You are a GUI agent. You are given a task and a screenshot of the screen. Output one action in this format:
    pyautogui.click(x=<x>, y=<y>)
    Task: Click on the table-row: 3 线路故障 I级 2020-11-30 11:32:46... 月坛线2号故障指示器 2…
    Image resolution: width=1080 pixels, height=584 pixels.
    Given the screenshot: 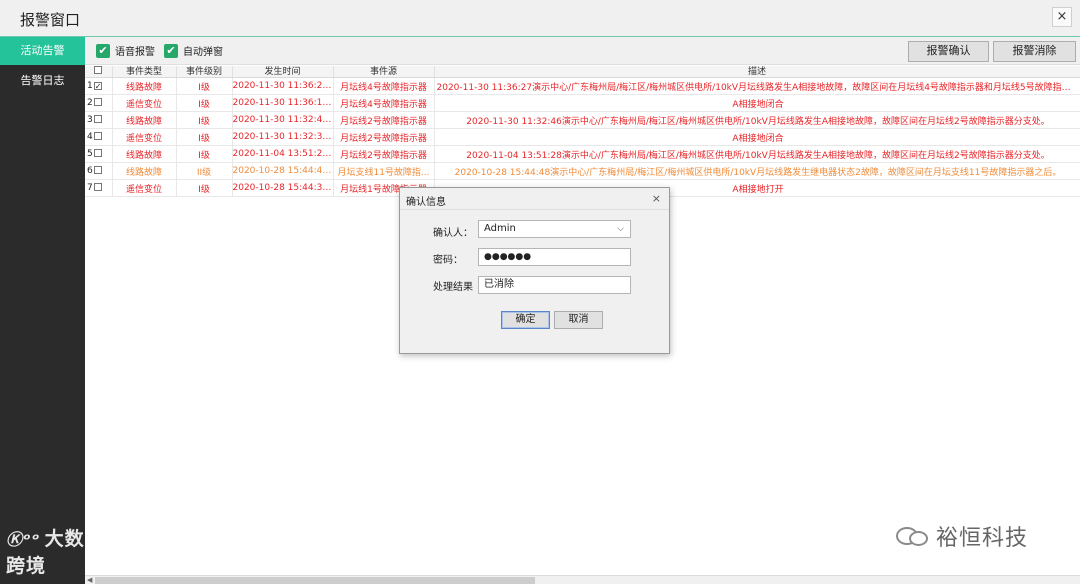 What is the action you would take?
    pyautogui.click(x=582, y=120)
    